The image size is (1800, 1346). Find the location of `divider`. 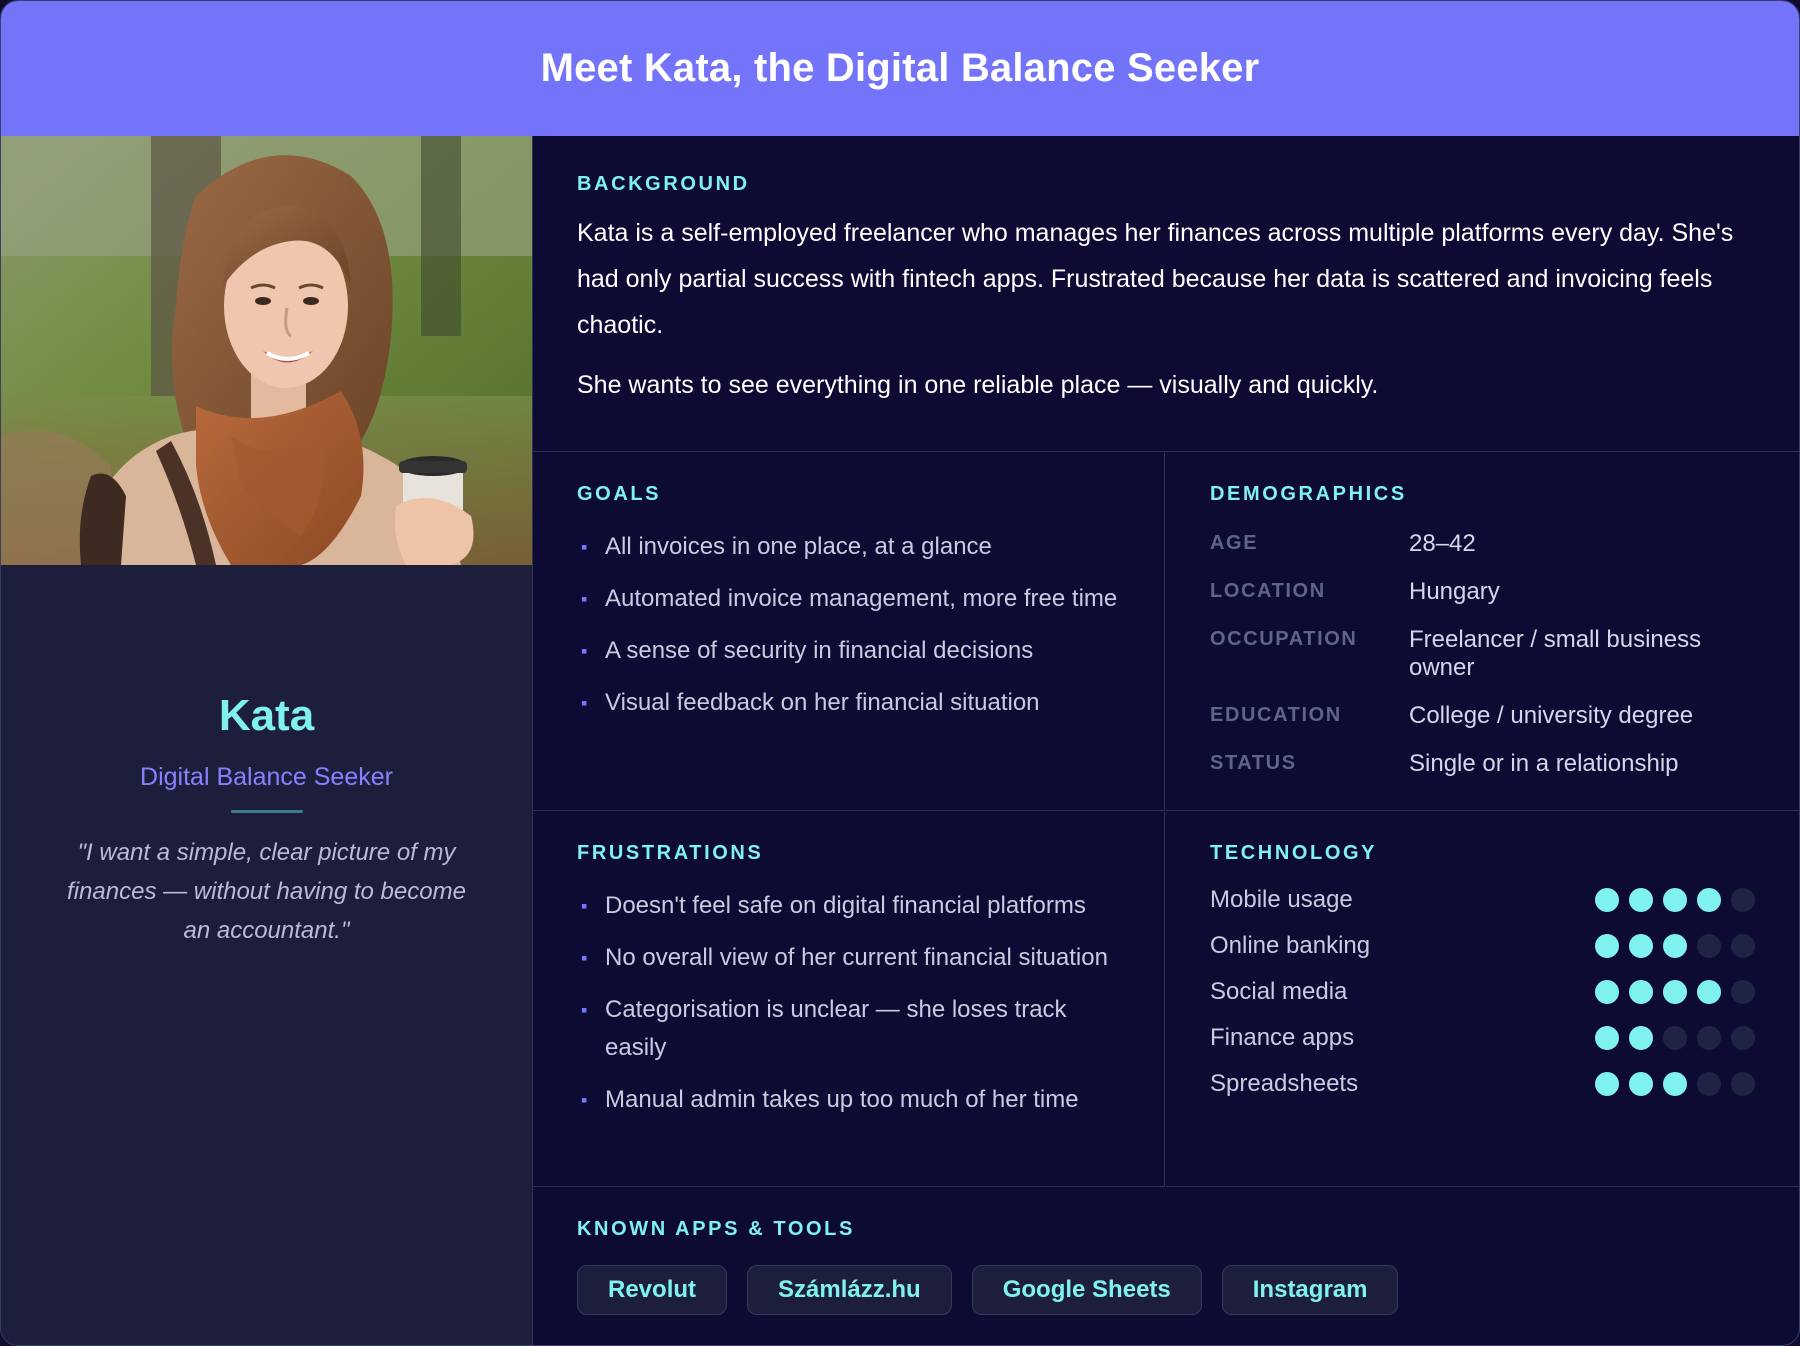

divider is located at coordinates (266, 811).